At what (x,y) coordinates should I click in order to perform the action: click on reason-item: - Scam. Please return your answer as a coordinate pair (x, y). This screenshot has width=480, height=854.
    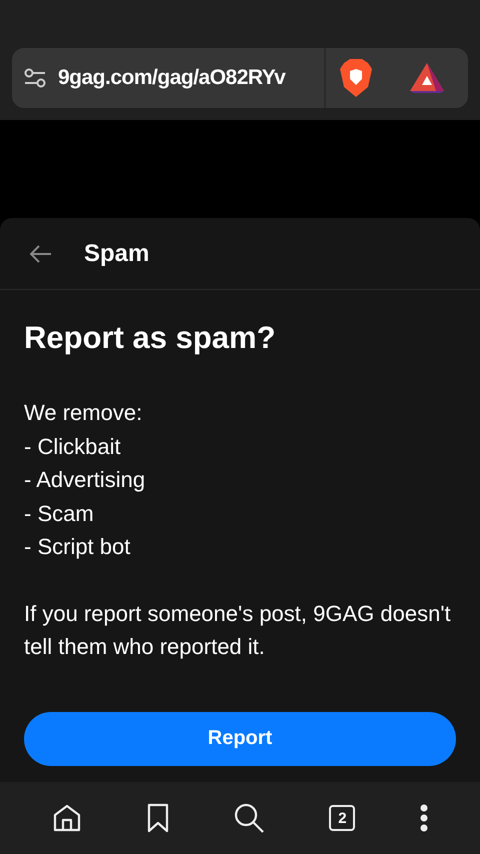
    Looking at the image, I should click on (59, 514).